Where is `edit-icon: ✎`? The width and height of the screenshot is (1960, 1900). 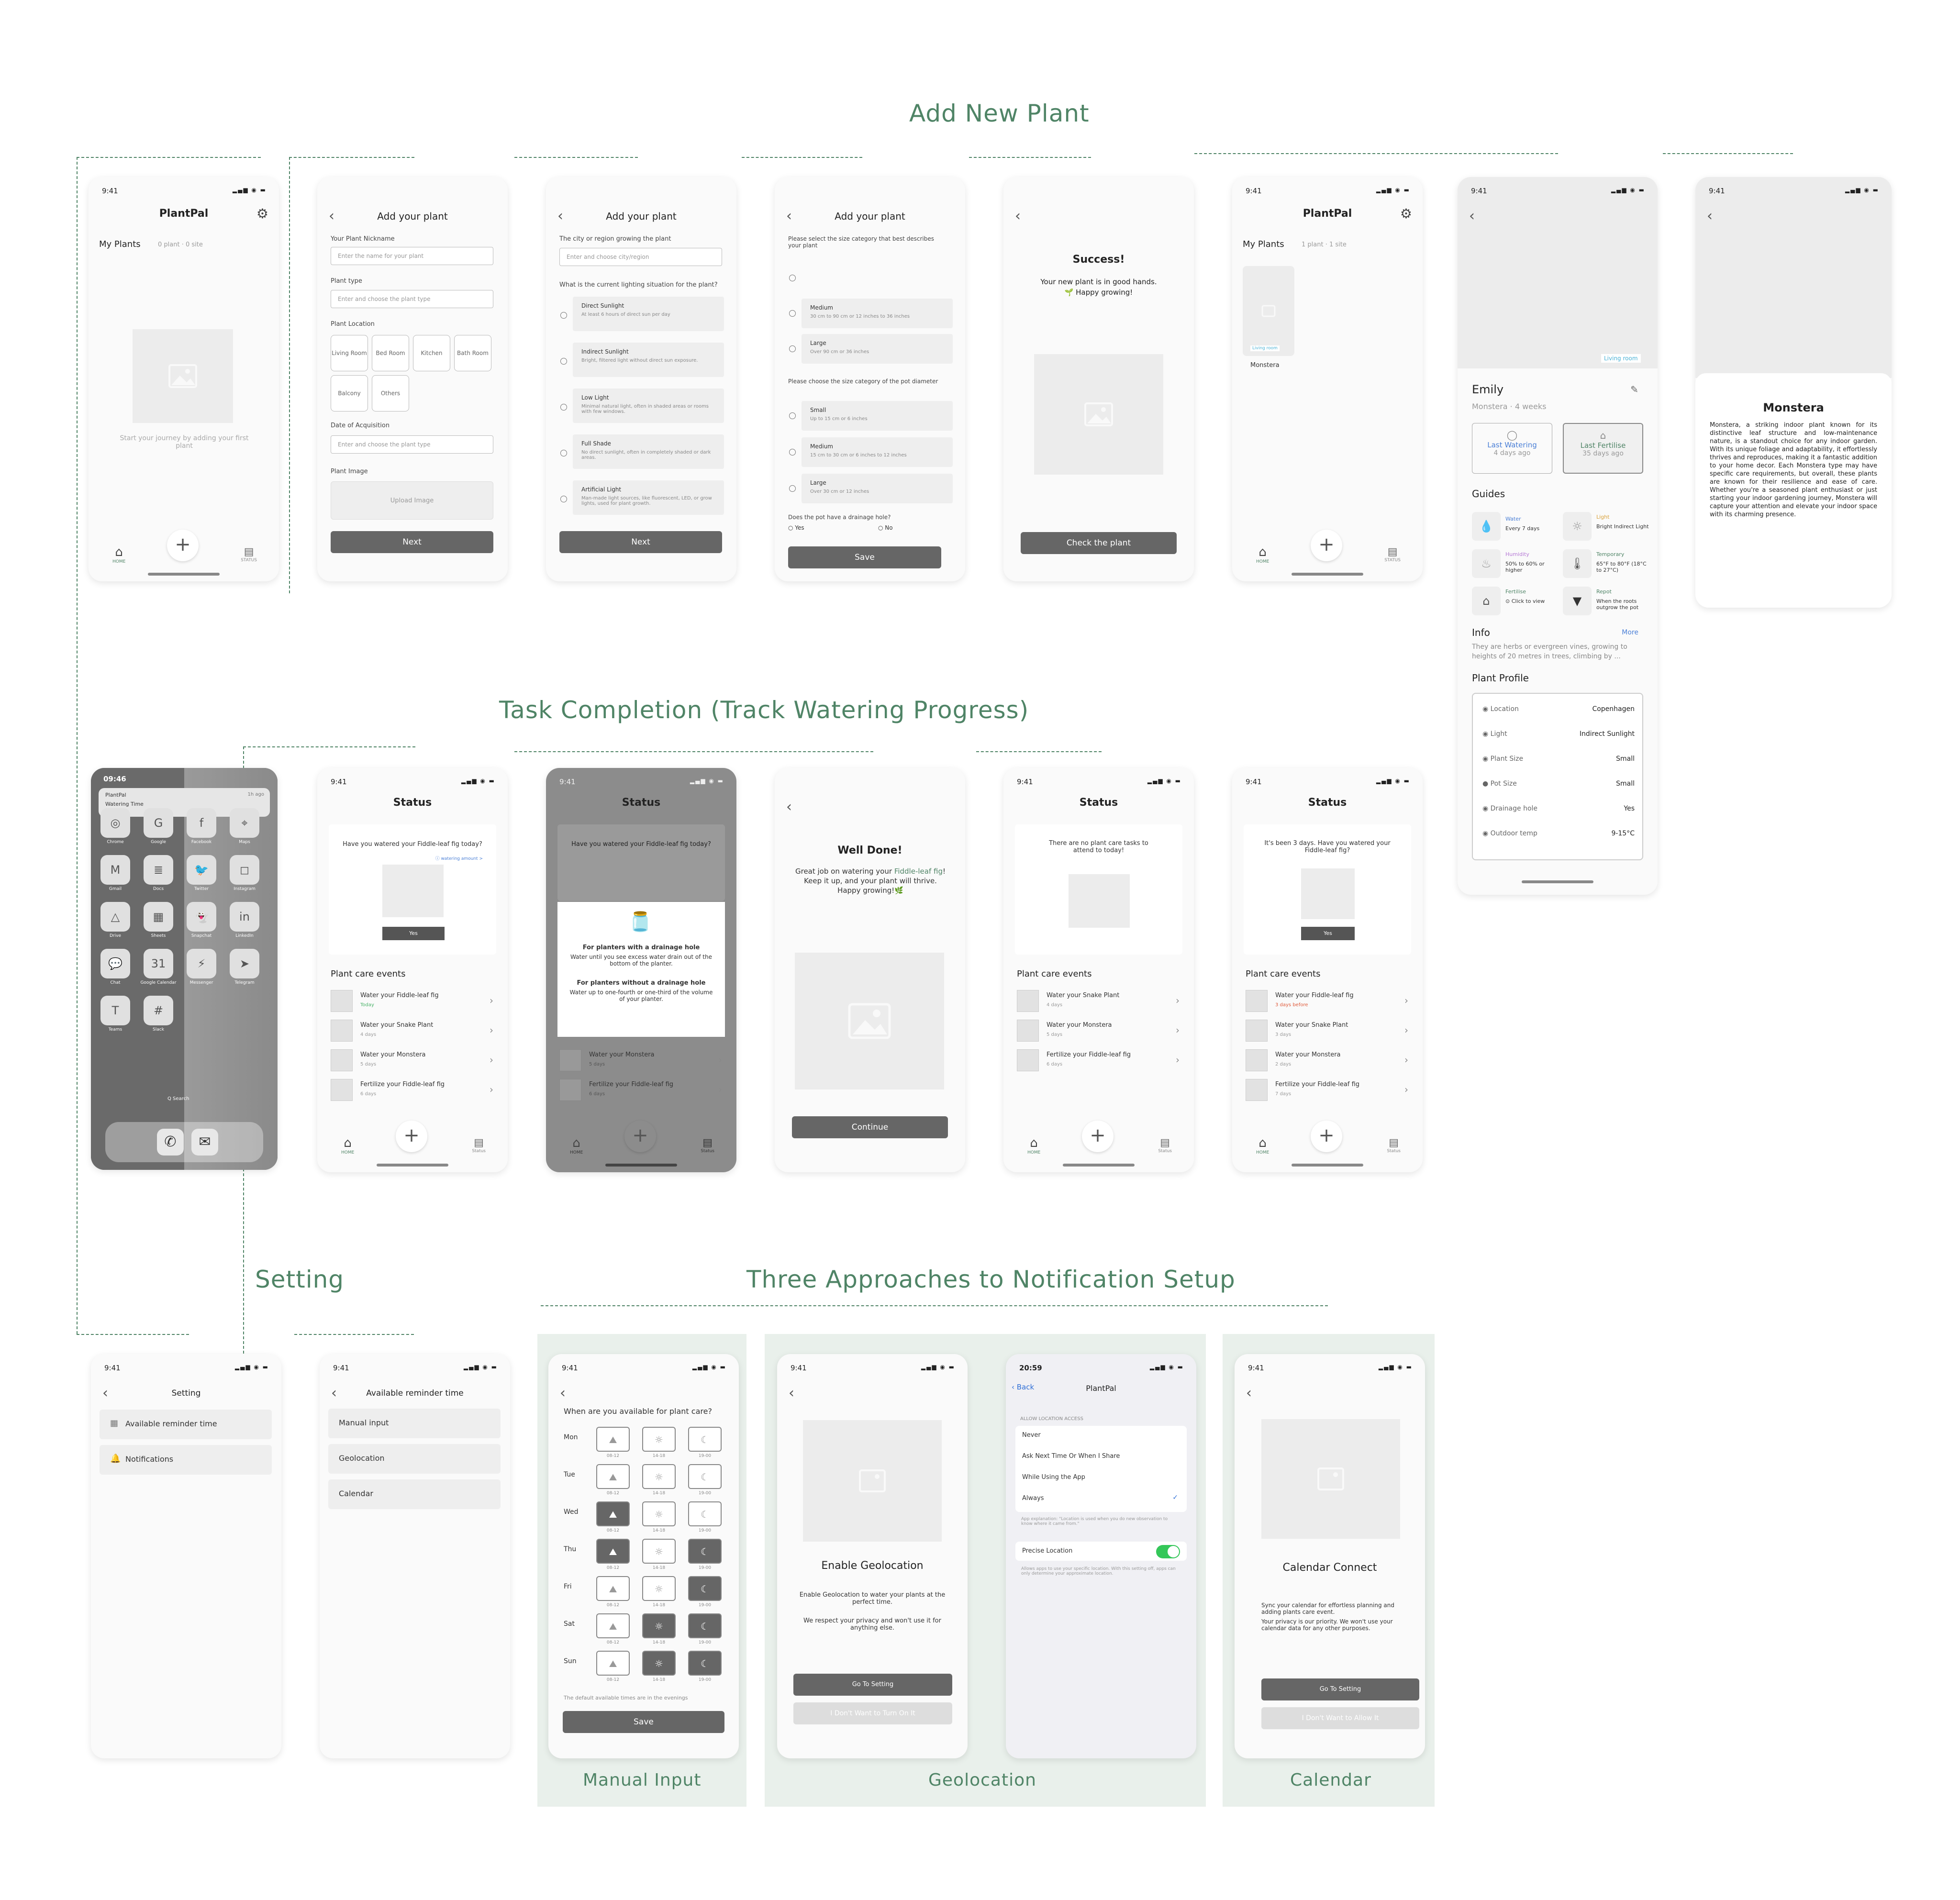 edit-icon: ✎ is located at coordinates (1634, 389).